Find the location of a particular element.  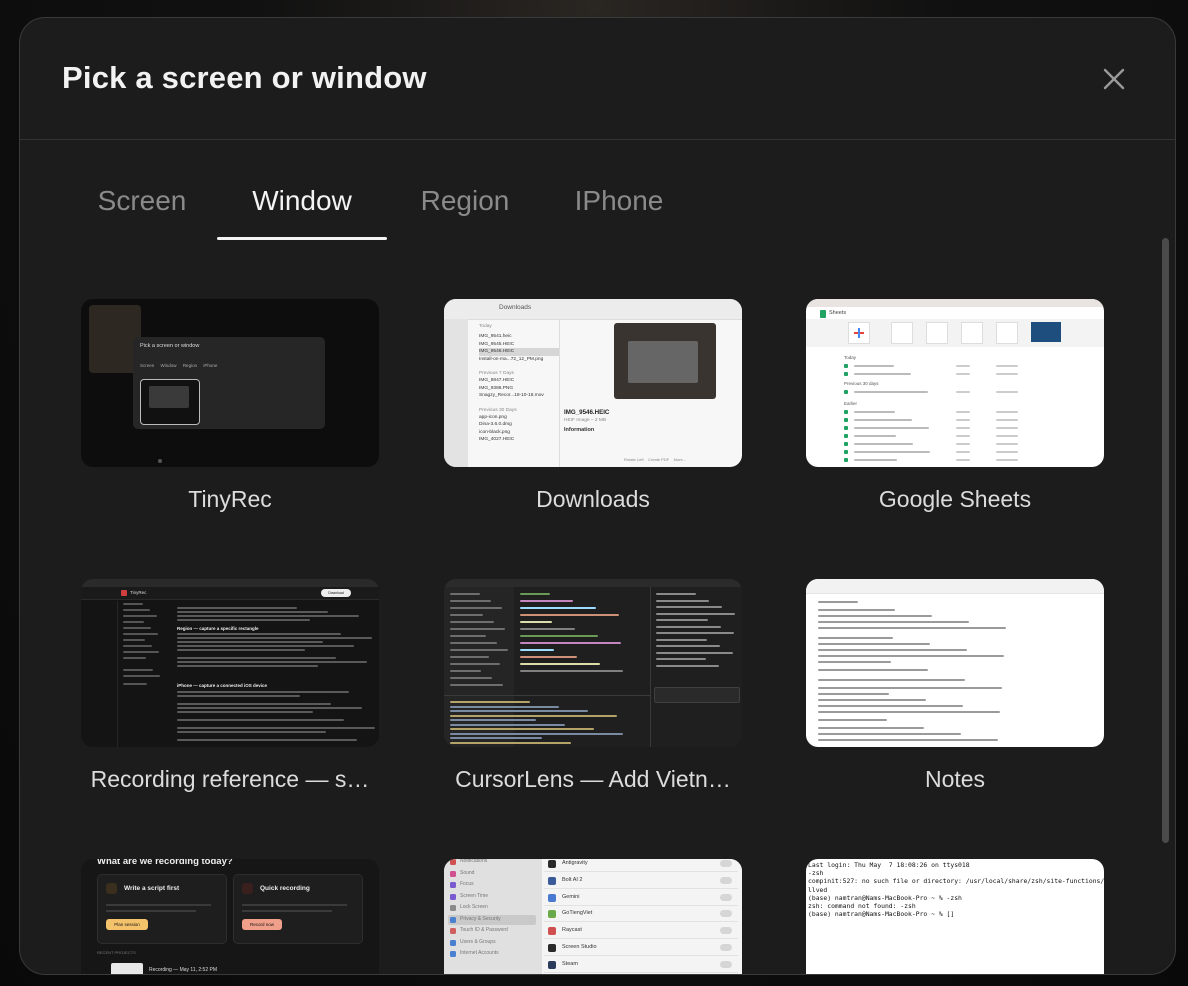

file-item: app-icon.png is located at coordinates (519, 417).